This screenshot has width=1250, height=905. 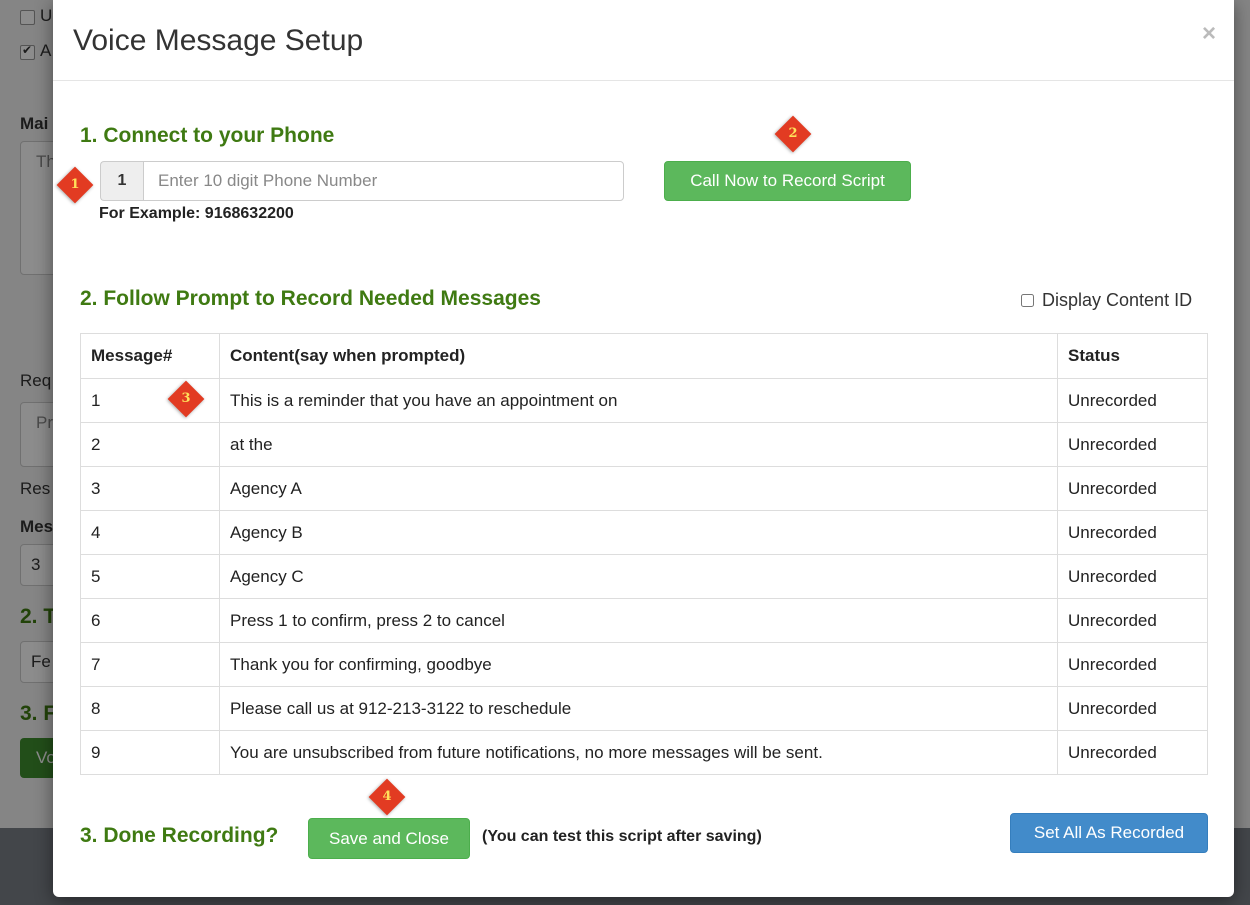 What do you see at coordinates (1027, 300) in the screenshot?
I see `display-content-id-checkbox` at bounding box center [1027, 300].